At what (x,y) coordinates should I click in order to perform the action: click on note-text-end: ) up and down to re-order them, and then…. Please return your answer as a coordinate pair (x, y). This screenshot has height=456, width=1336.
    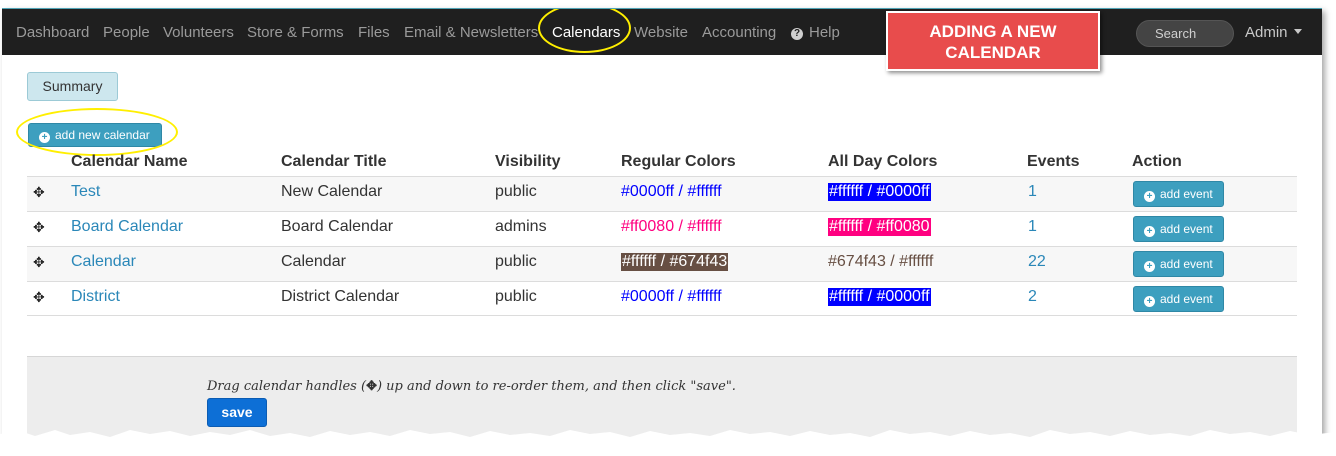
    Looking at the image, I should click on (556, 386).